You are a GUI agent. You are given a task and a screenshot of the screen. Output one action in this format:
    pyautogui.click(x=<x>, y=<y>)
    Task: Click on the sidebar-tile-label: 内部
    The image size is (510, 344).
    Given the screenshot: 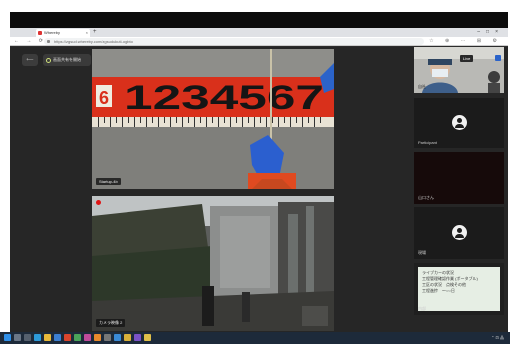 What is the action you would take?
    pyautogui.click(x=422, y=308)
    